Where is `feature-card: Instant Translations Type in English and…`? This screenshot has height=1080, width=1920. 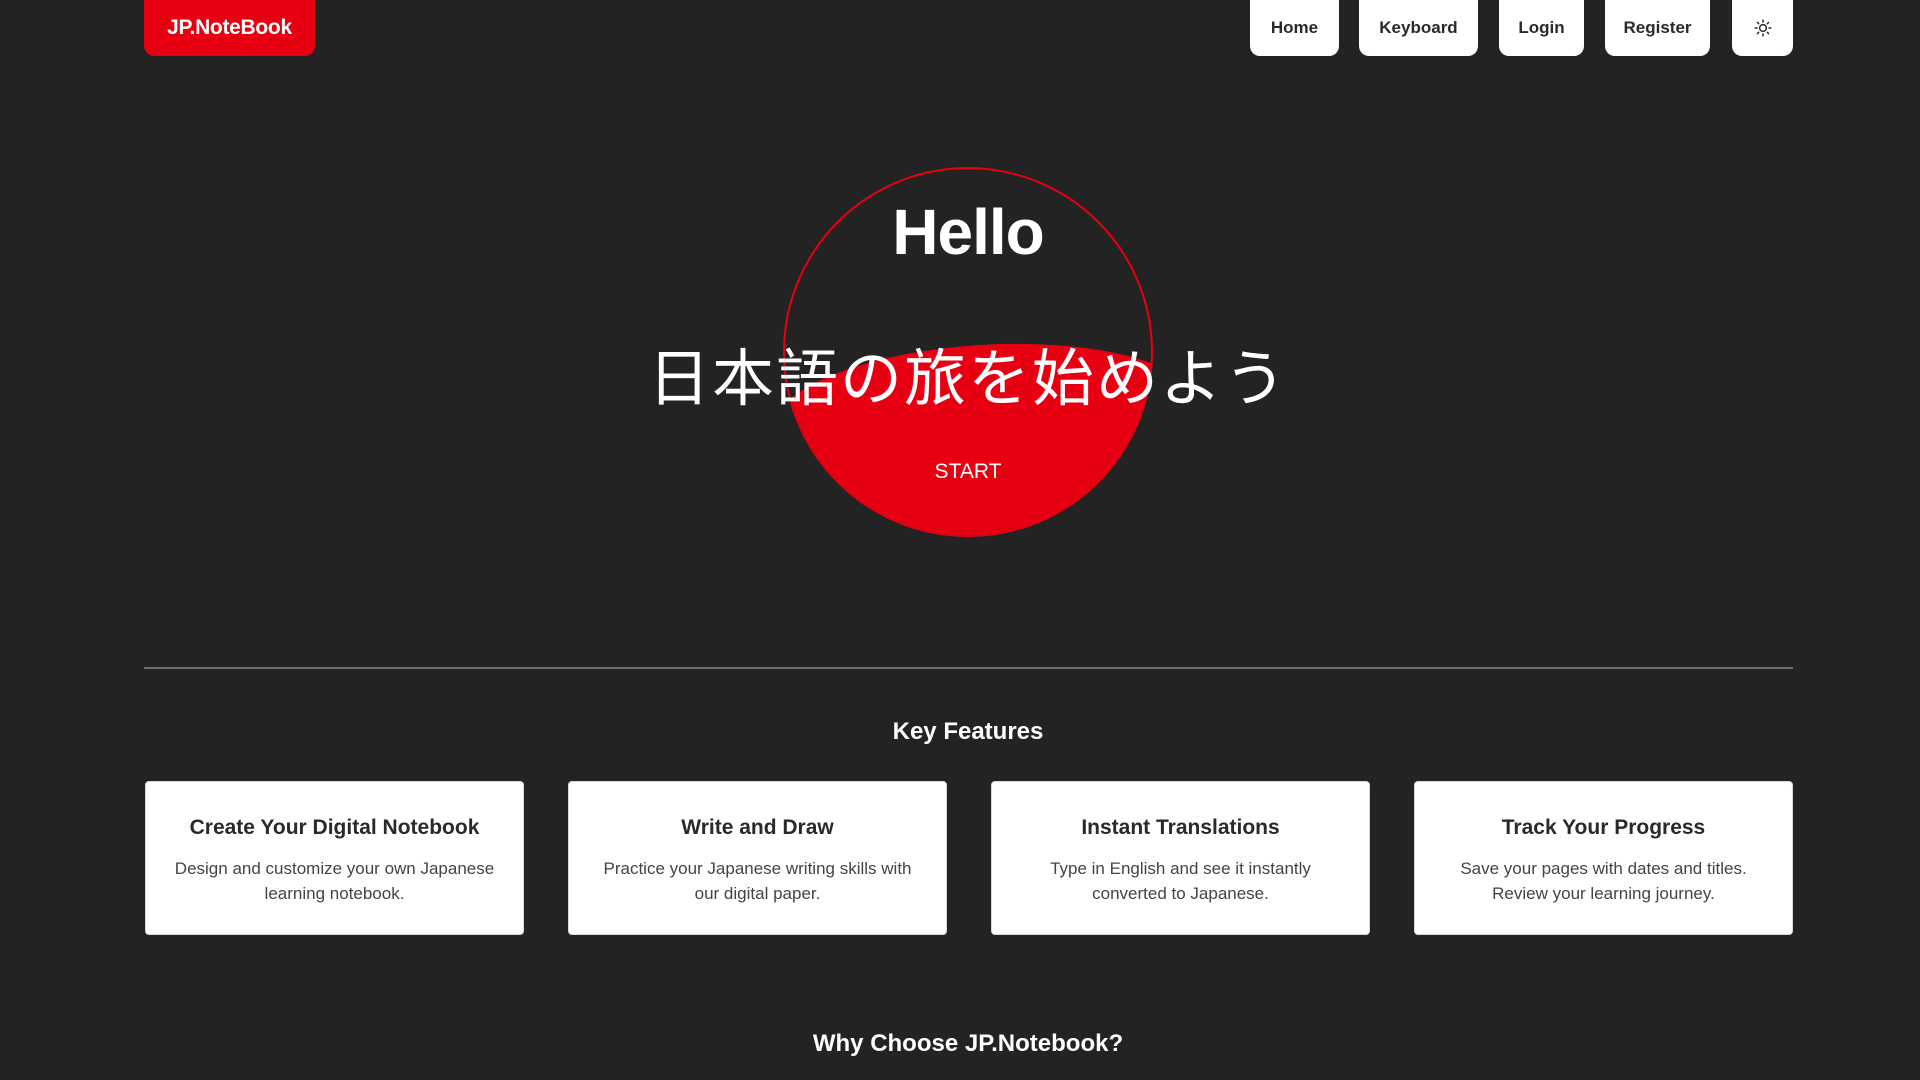 feature-card: Instant Translations Type in English and… is located at coordinates (1180, 858).